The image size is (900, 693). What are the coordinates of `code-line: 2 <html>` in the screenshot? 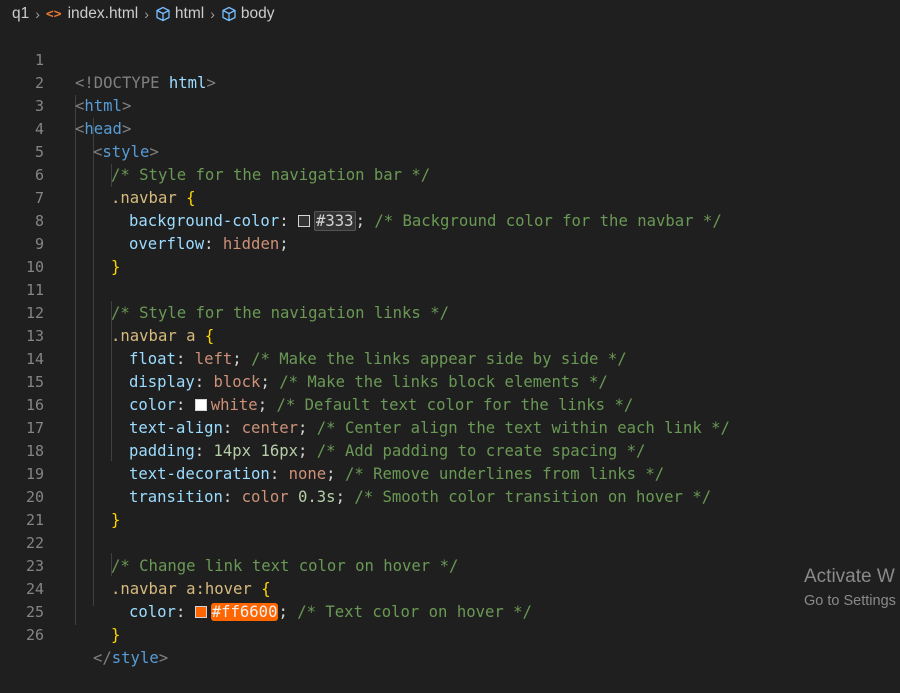 It's located at (450, 82).